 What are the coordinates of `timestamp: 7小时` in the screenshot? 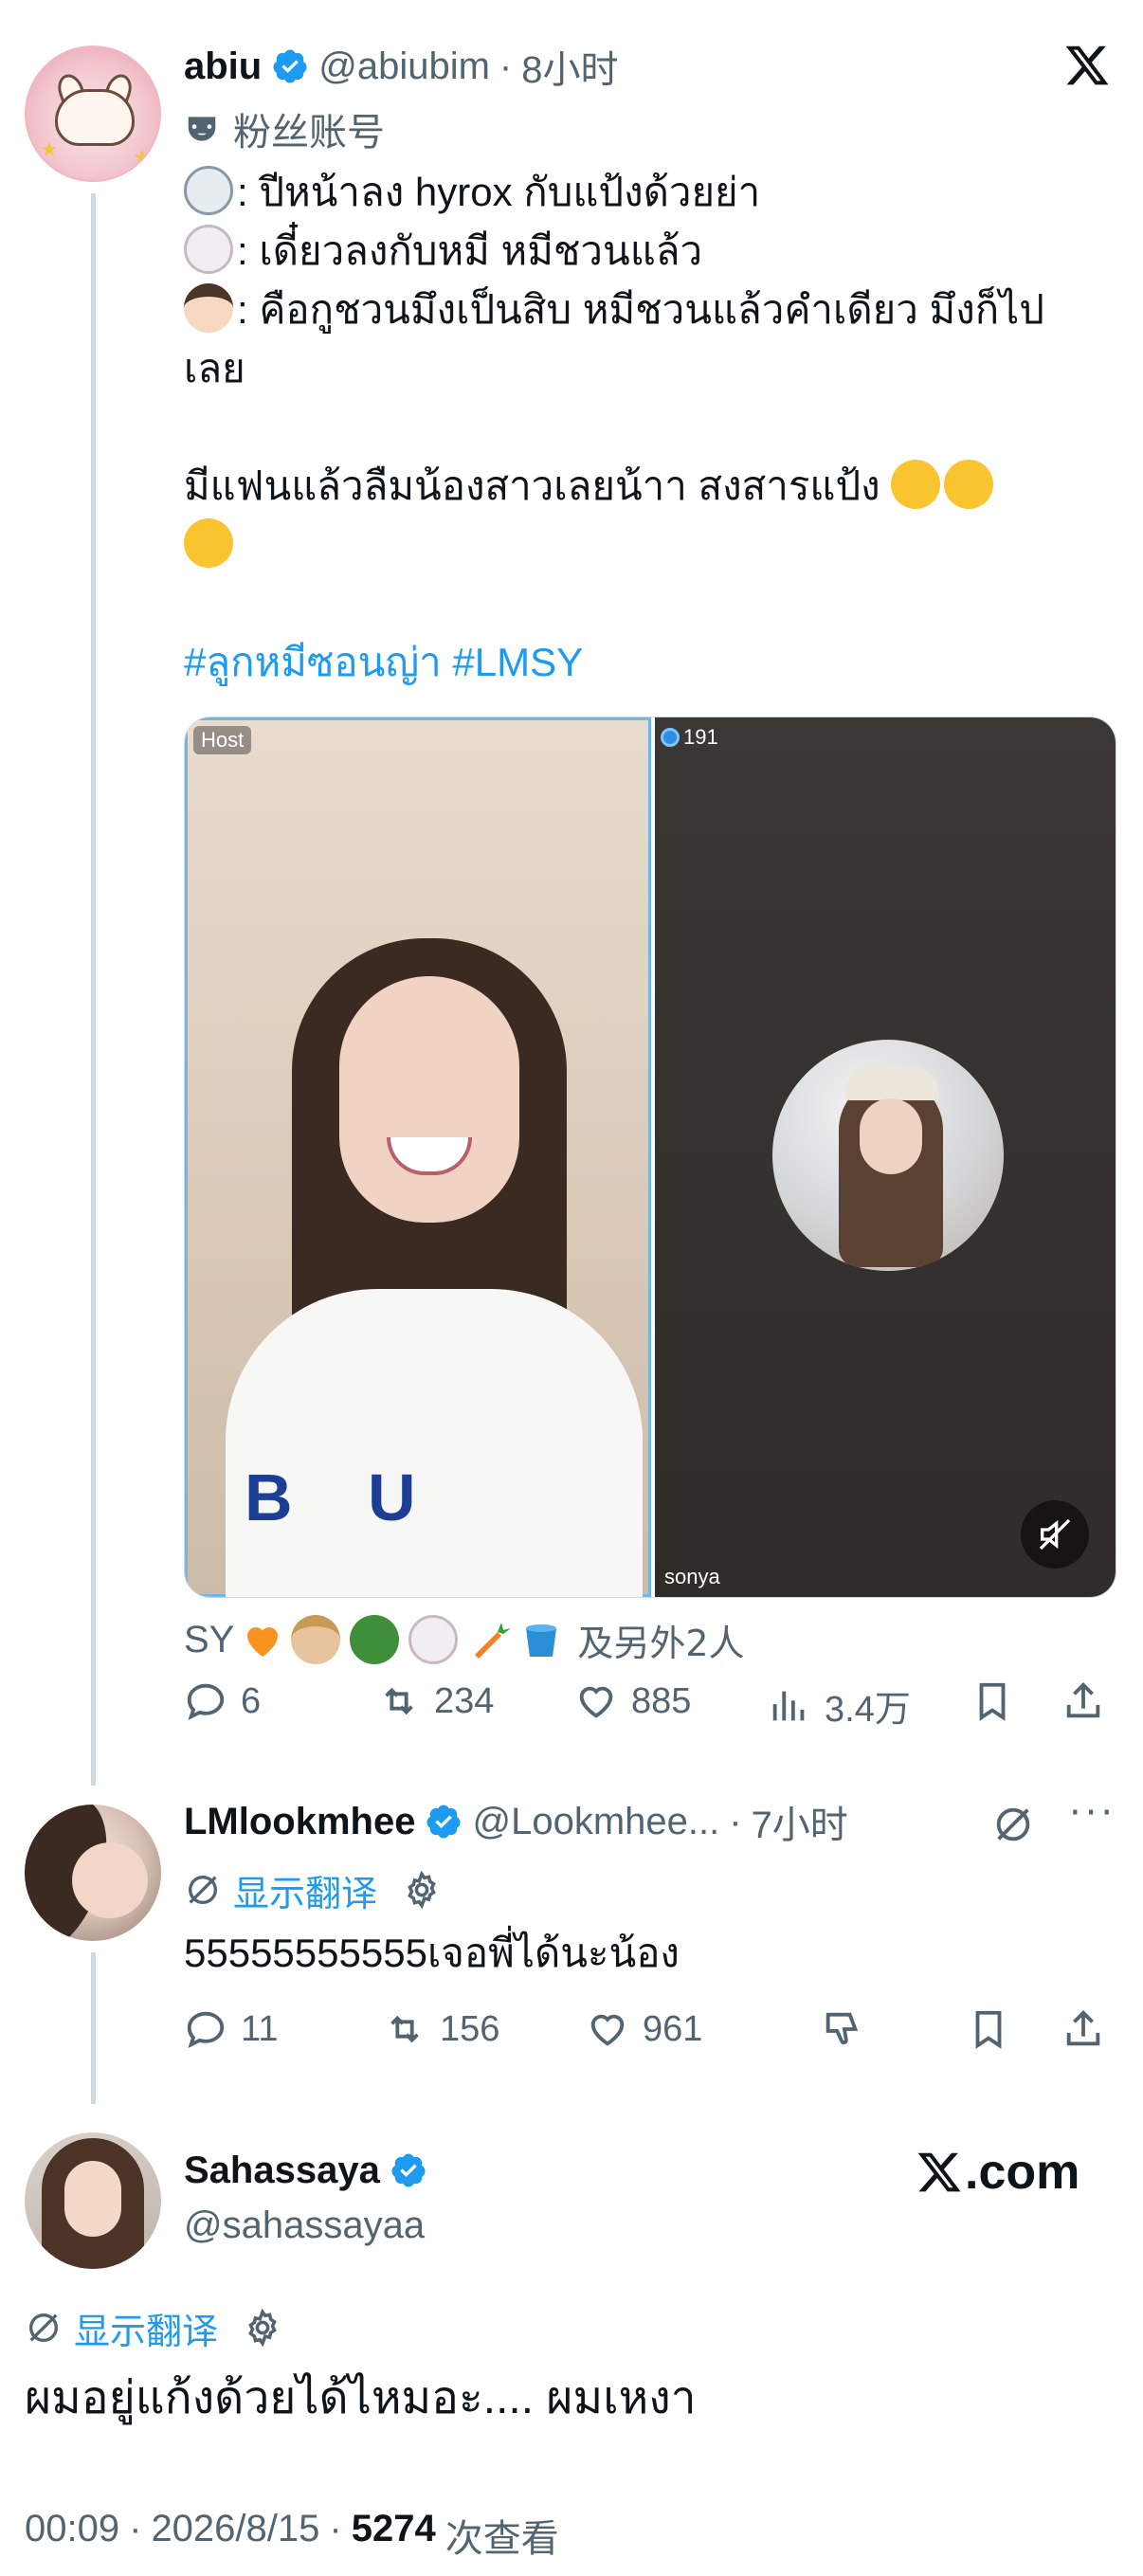 It's located at (800, 1821).